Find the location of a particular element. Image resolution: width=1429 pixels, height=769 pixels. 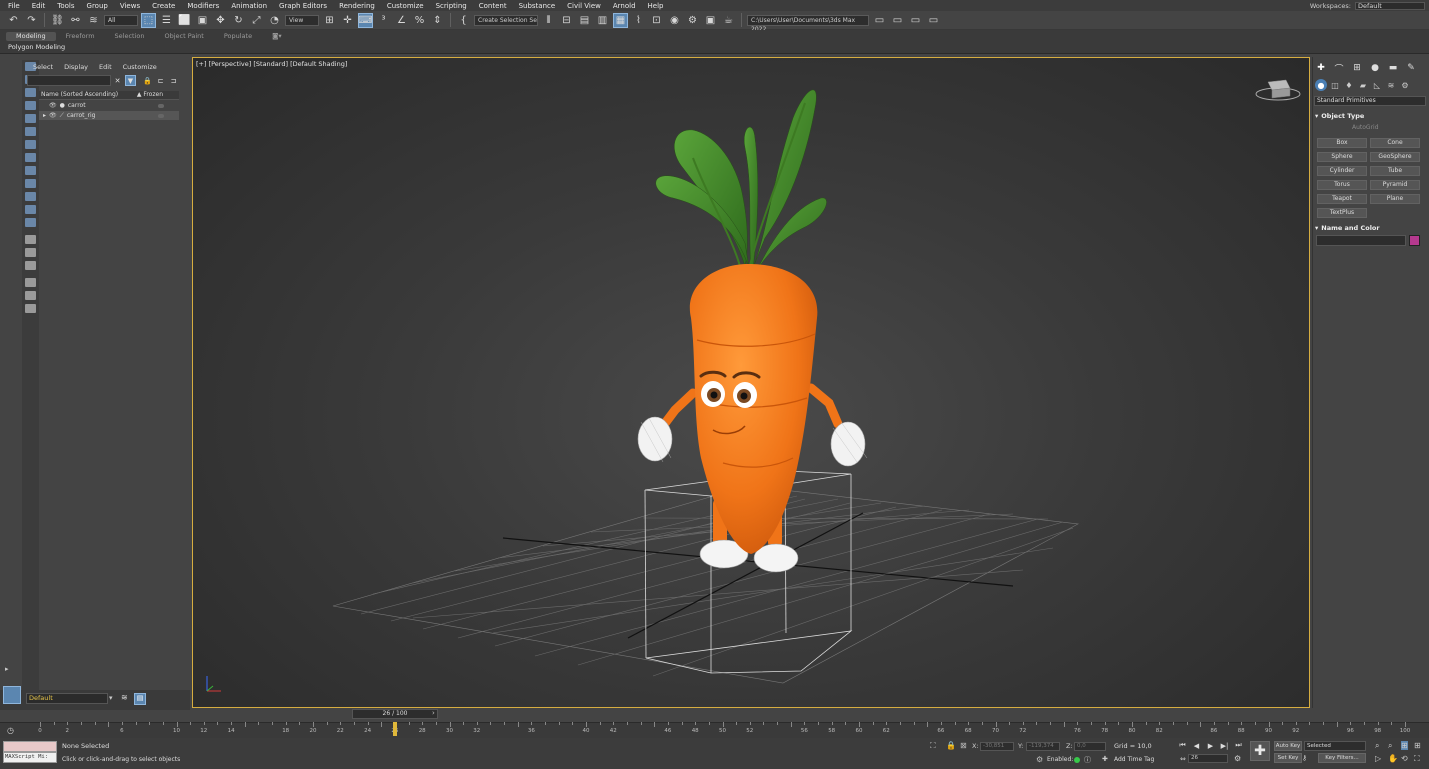

toggle-ribbon-icon: ▦ is located at coordinates (620, 20).